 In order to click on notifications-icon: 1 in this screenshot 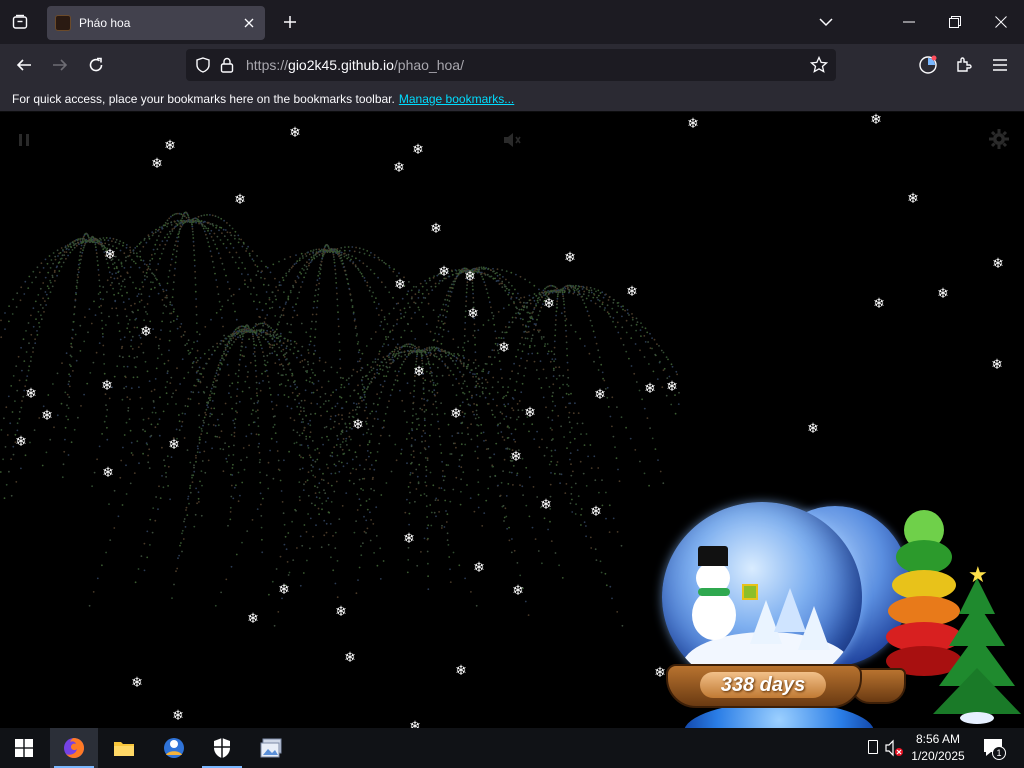, I will do `click(994, 748)`.